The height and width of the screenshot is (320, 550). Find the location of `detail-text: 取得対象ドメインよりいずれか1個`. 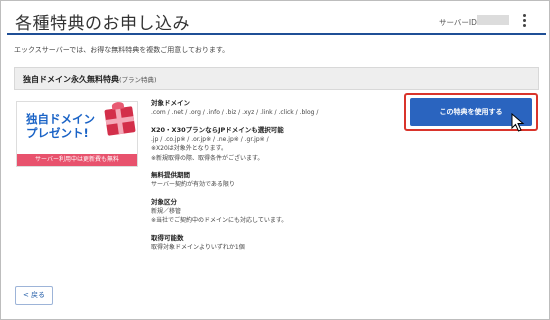

detail-text: 取得対象ドメインよりいずれか1個 is located at coordinates (198, 247).